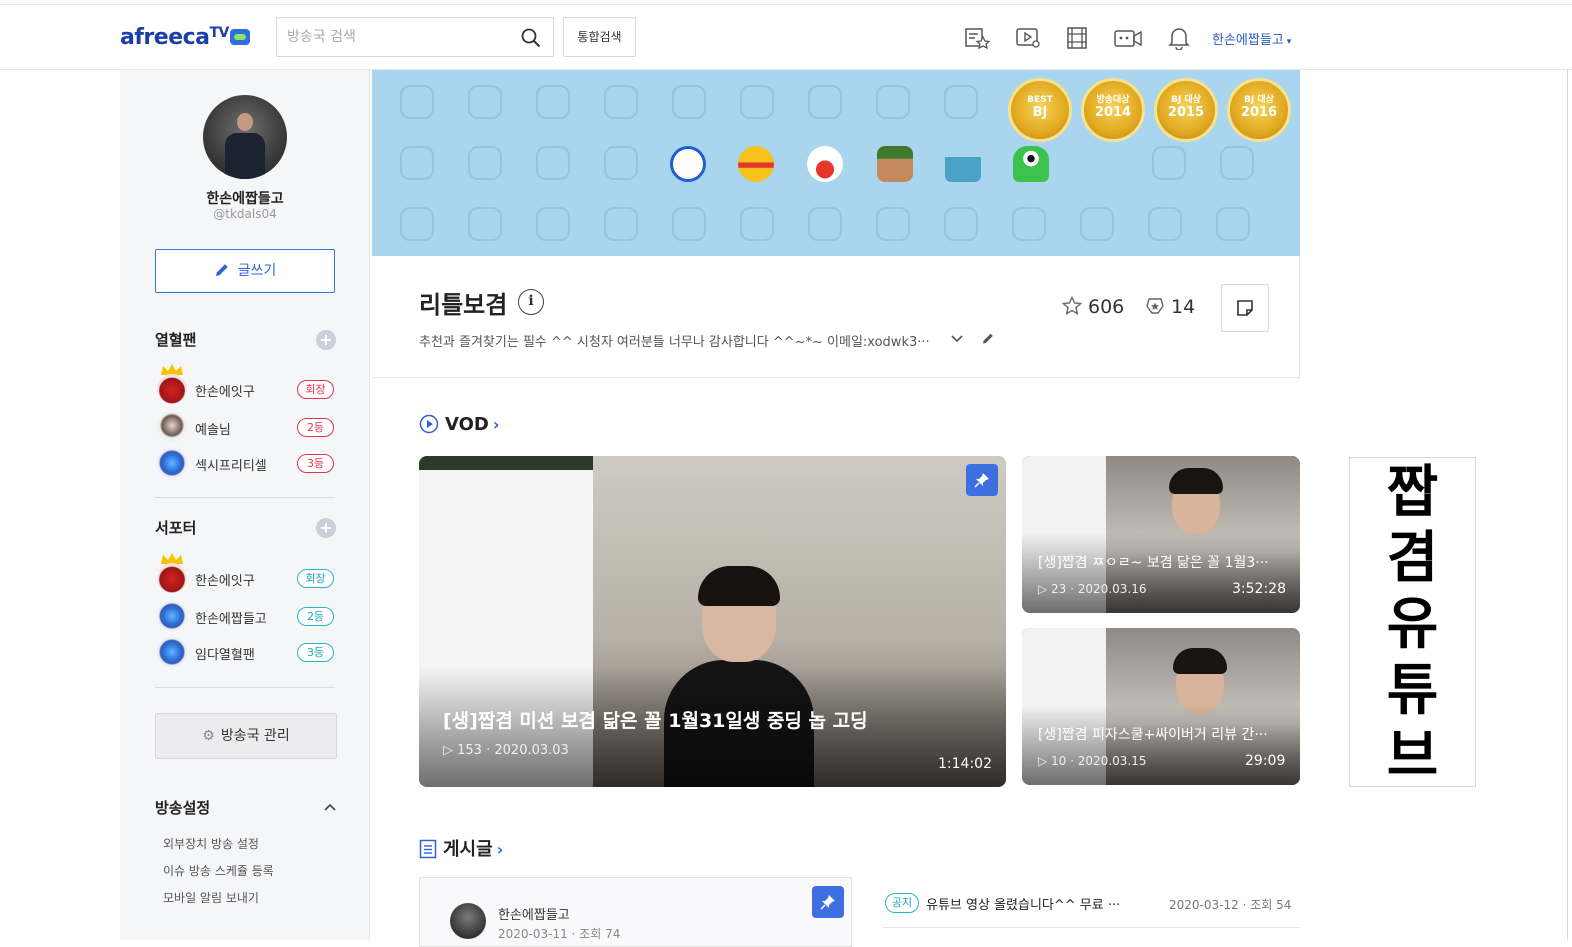 The height and width of the screenshot is (947, 1572). I want to click on info-icon: i, so click(531, 302).